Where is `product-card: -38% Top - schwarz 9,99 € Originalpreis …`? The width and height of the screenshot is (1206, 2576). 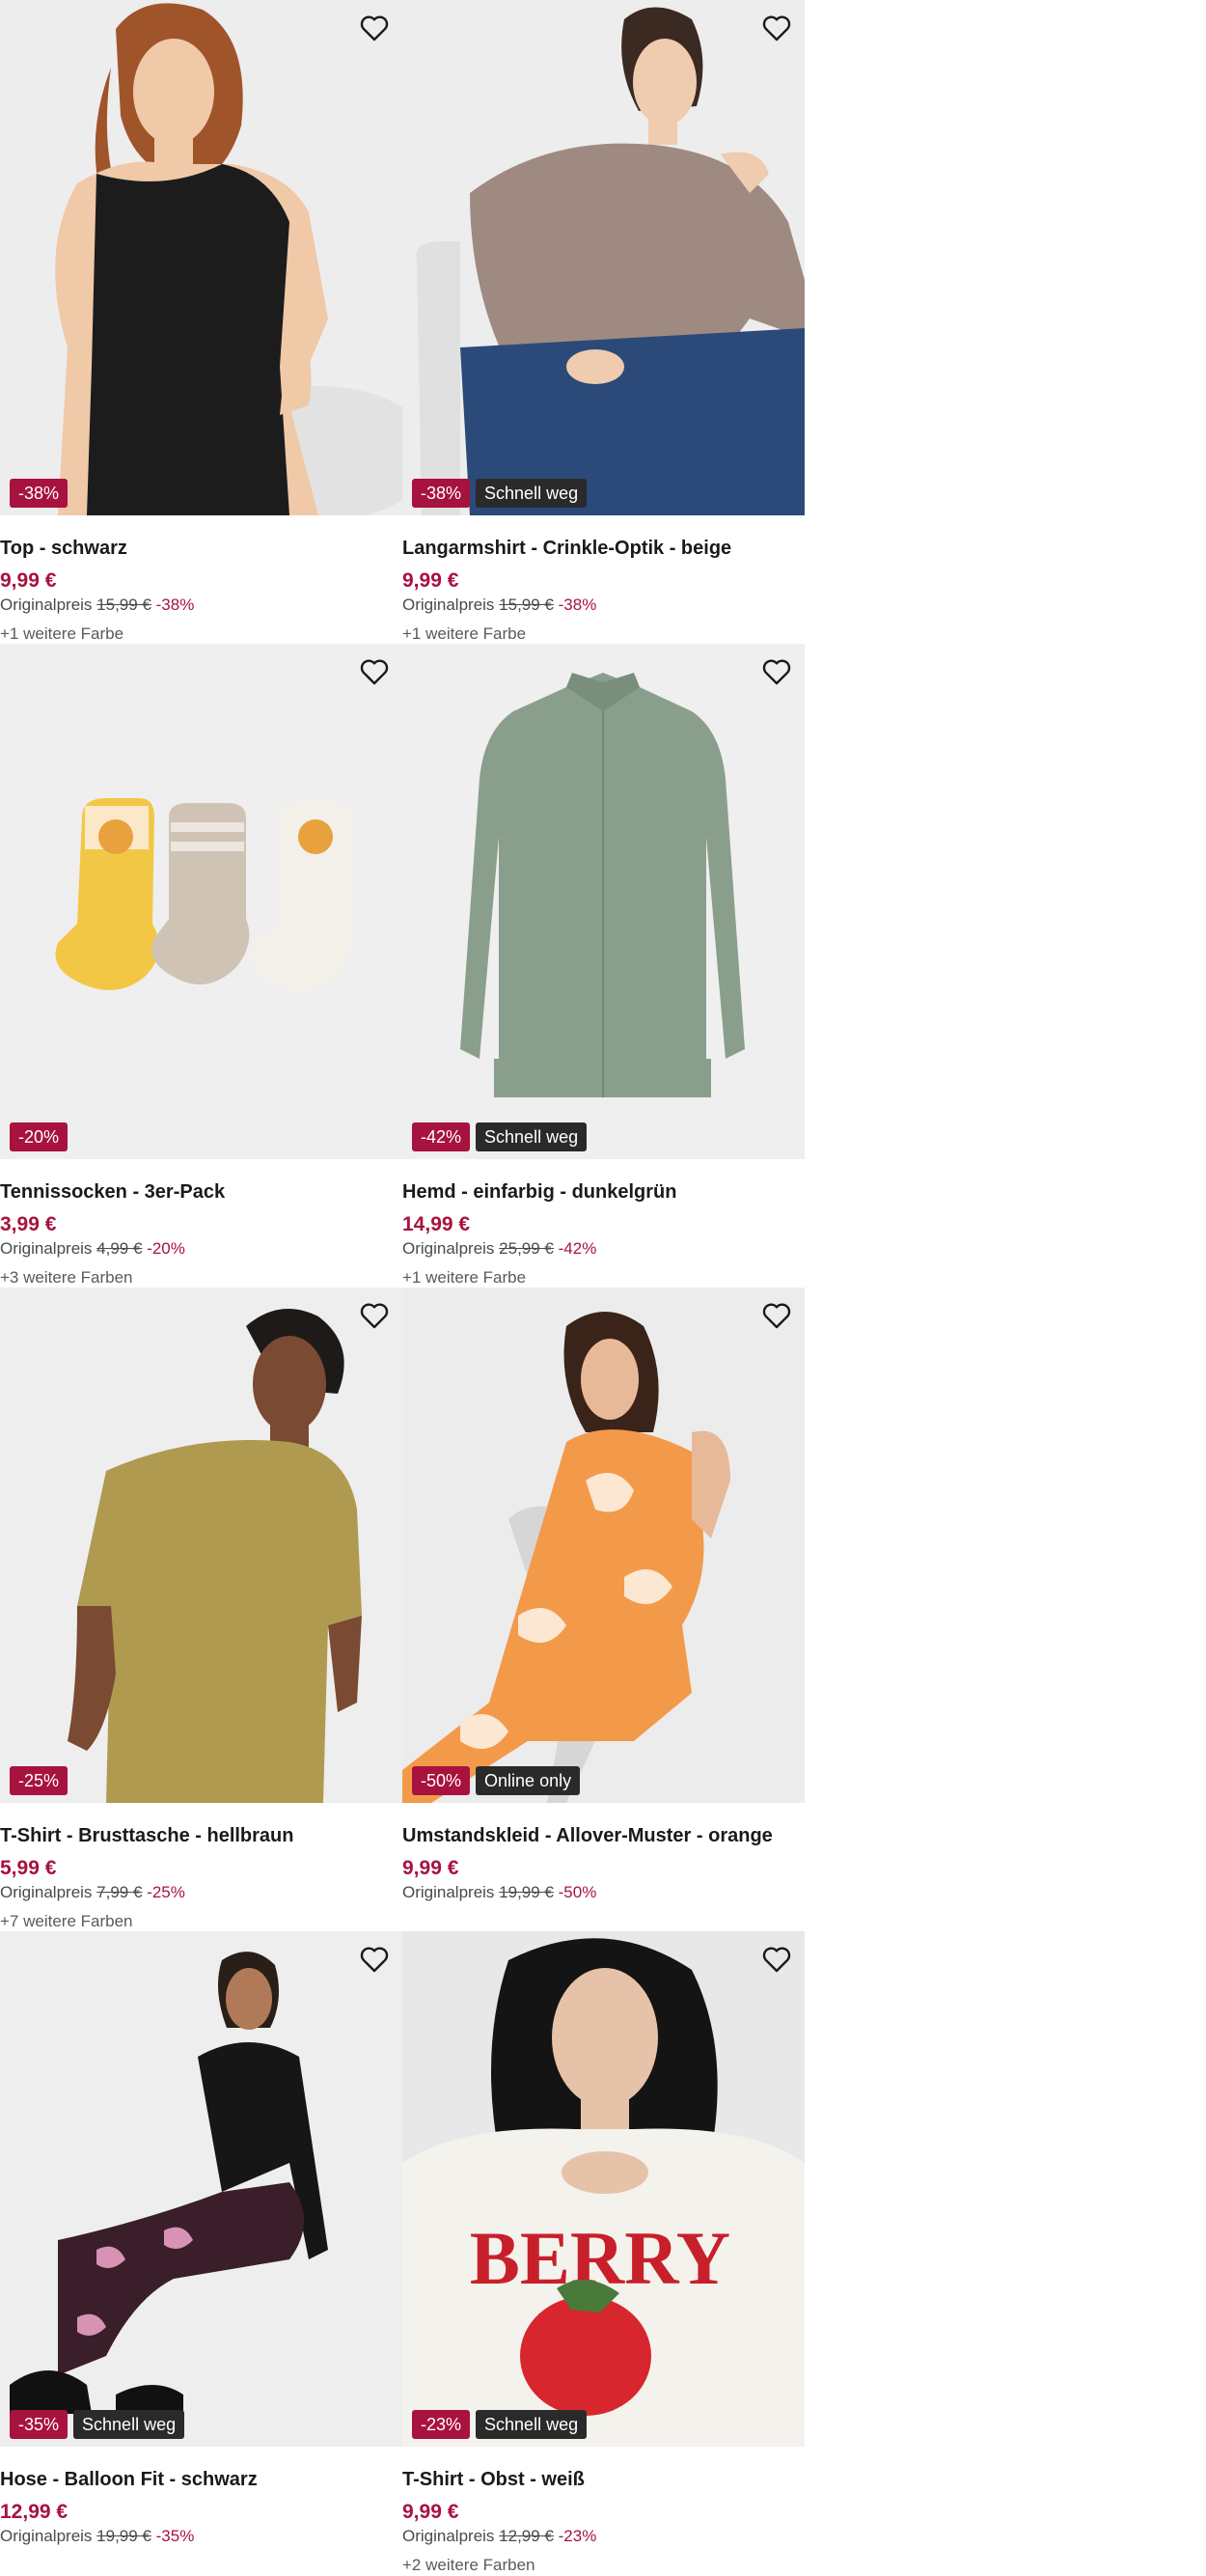
product-card: -38% Top - schwarz 9,99 € Originalpreis … is located at coordinates (201, 322).